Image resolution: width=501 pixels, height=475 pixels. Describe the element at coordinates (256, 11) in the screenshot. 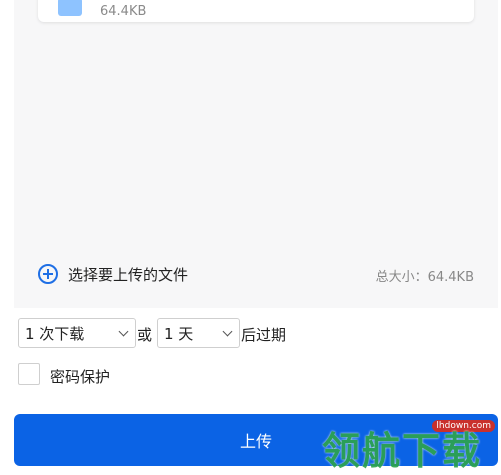

I see `file-card: 64.4KB` at that location.